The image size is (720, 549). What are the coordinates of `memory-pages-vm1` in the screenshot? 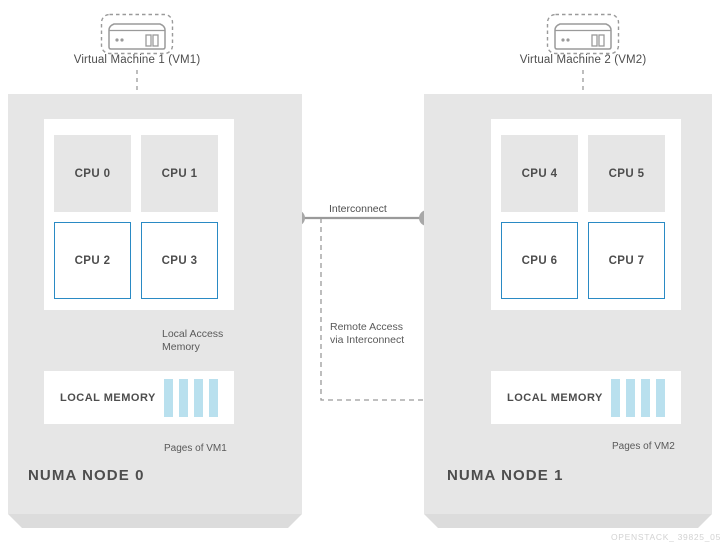 It's located at (191, 397).